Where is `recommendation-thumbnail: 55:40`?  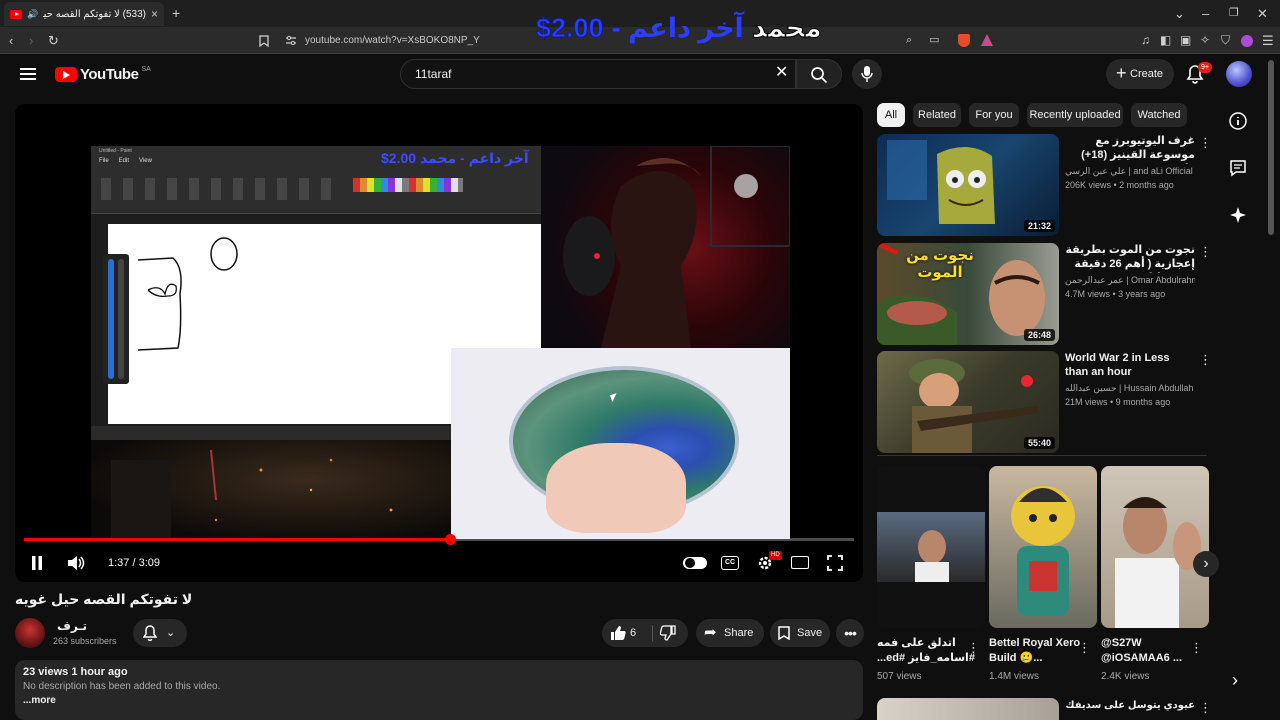 recommendation-thumbnail: 55:40 is located at coordinates (968, 402).